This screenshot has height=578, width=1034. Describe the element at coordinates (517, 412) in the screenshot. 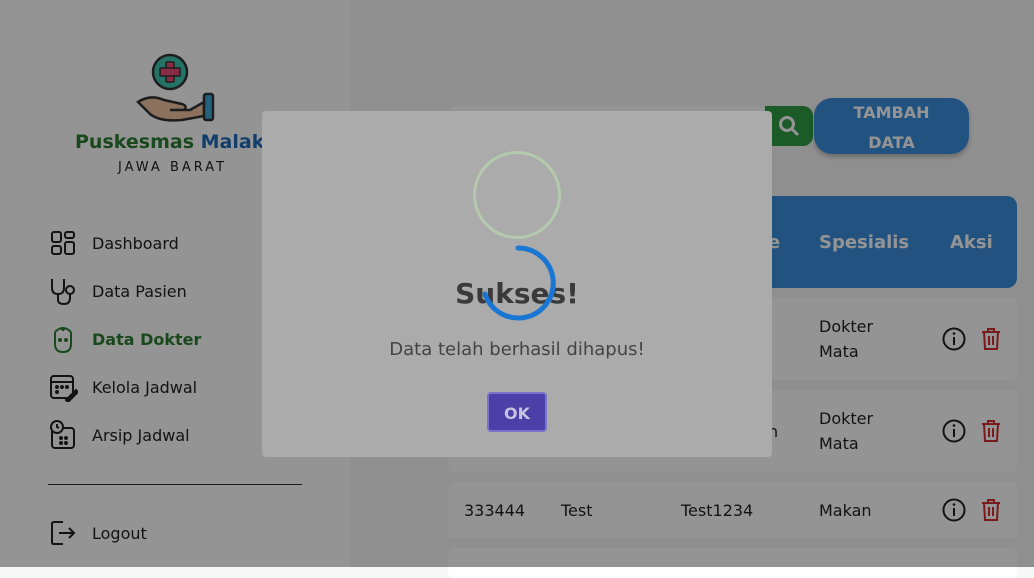

I see `ok-button: OK` at that location.